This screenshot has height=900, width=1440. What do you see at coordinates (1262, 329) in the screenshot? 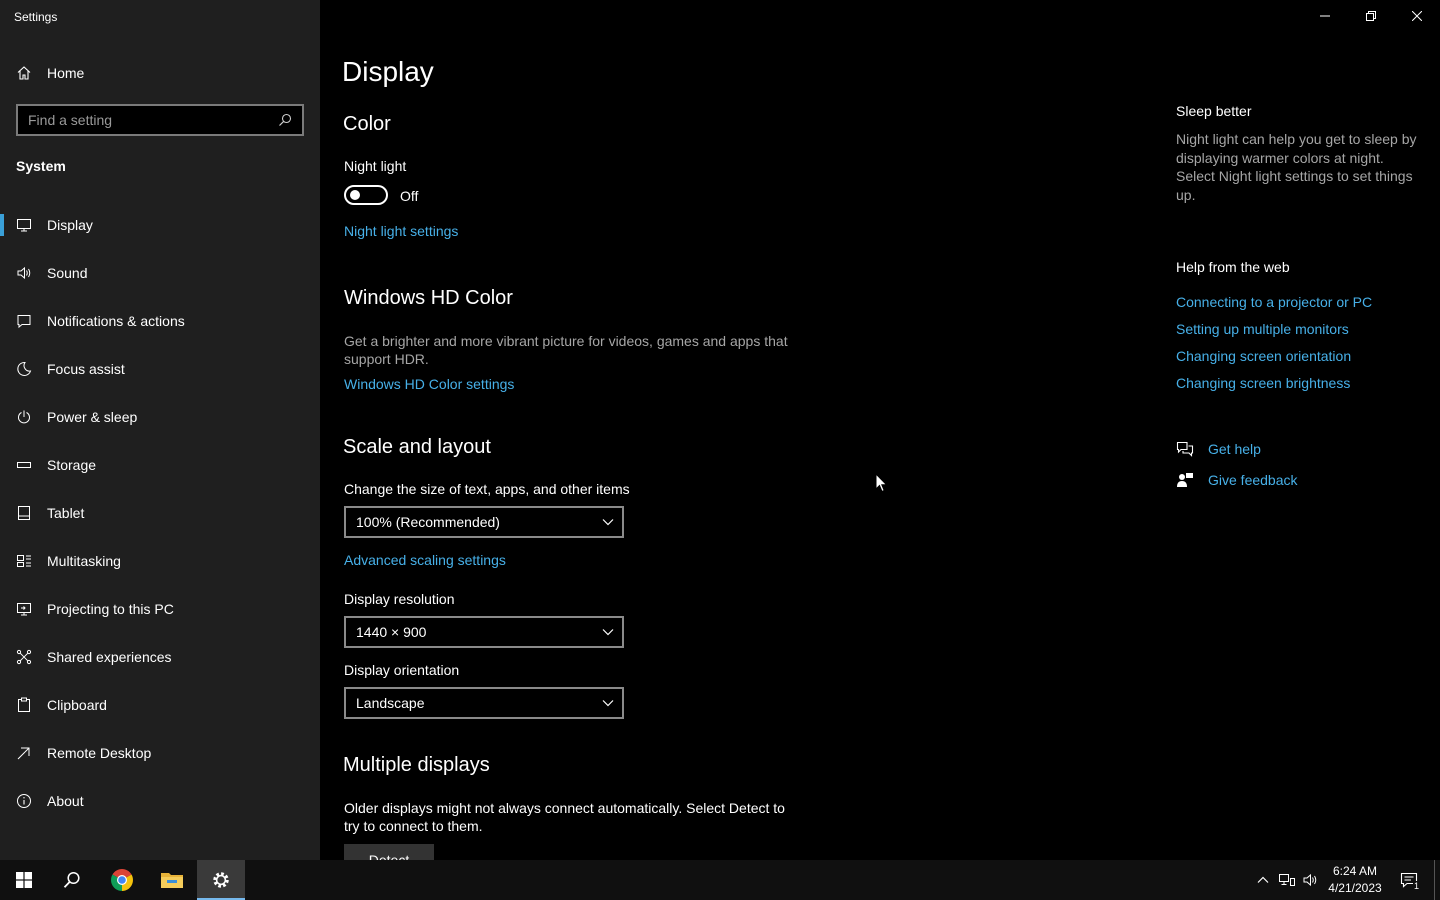
I see `help-link-multiple-monitors: Setting up multiple monitors` at bounding box center [1262, 329].